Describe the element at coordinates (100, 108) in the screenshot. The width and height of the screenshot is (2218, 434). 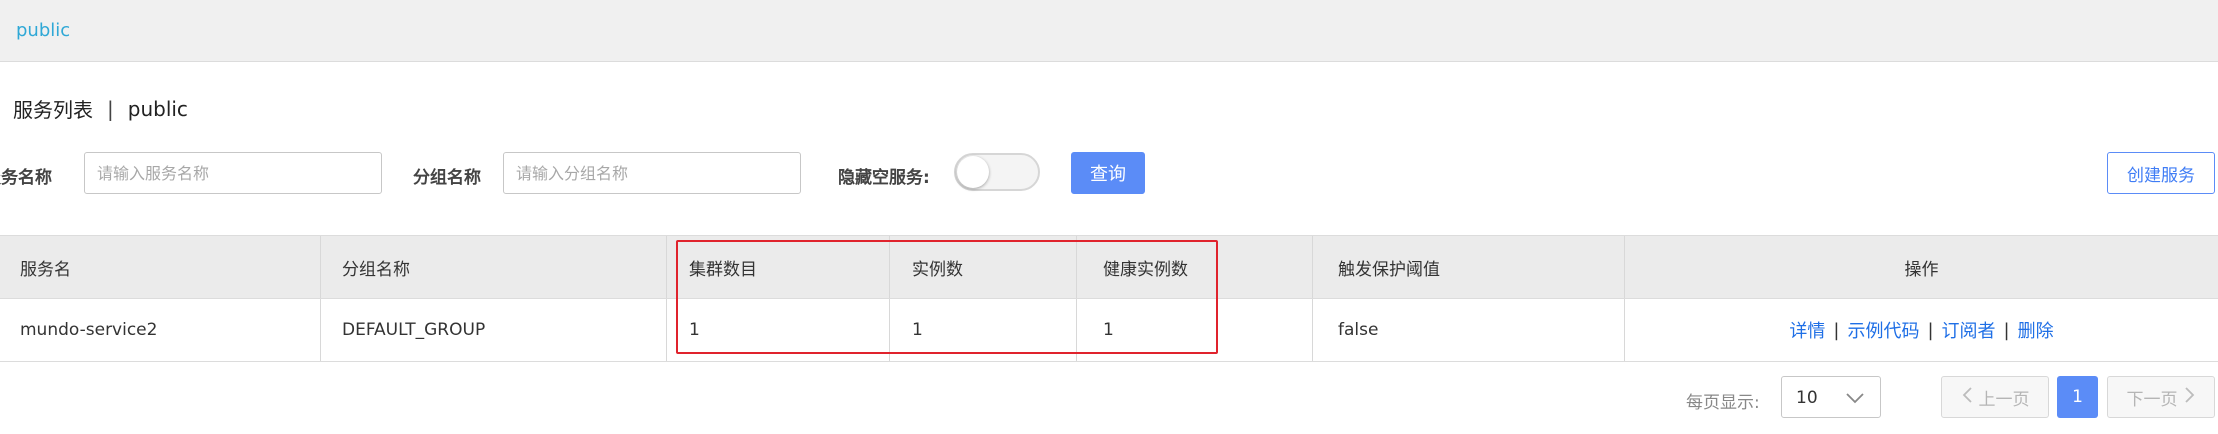
I see `page-title: 服务列表 | public` at that location.